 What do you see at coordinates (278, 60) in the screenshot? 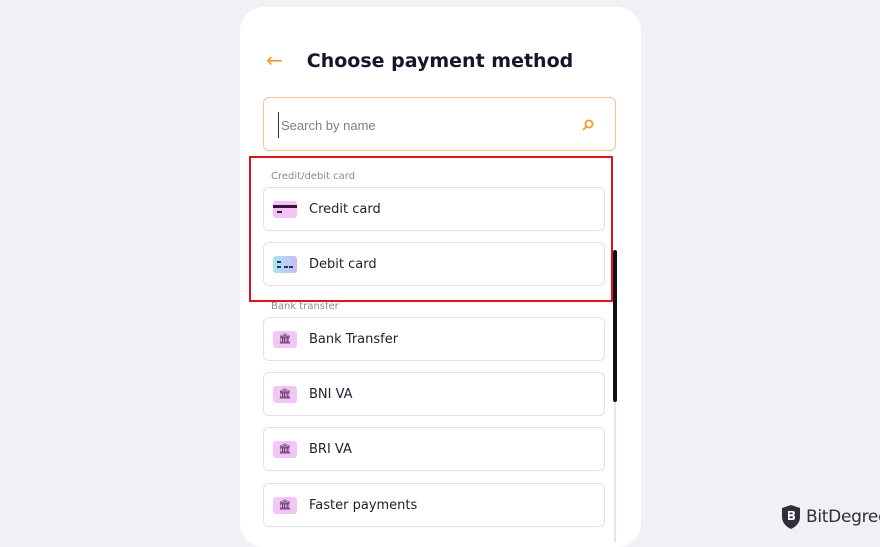
I see `back-arrow-icon: ←` at bounding box center [278, 60].